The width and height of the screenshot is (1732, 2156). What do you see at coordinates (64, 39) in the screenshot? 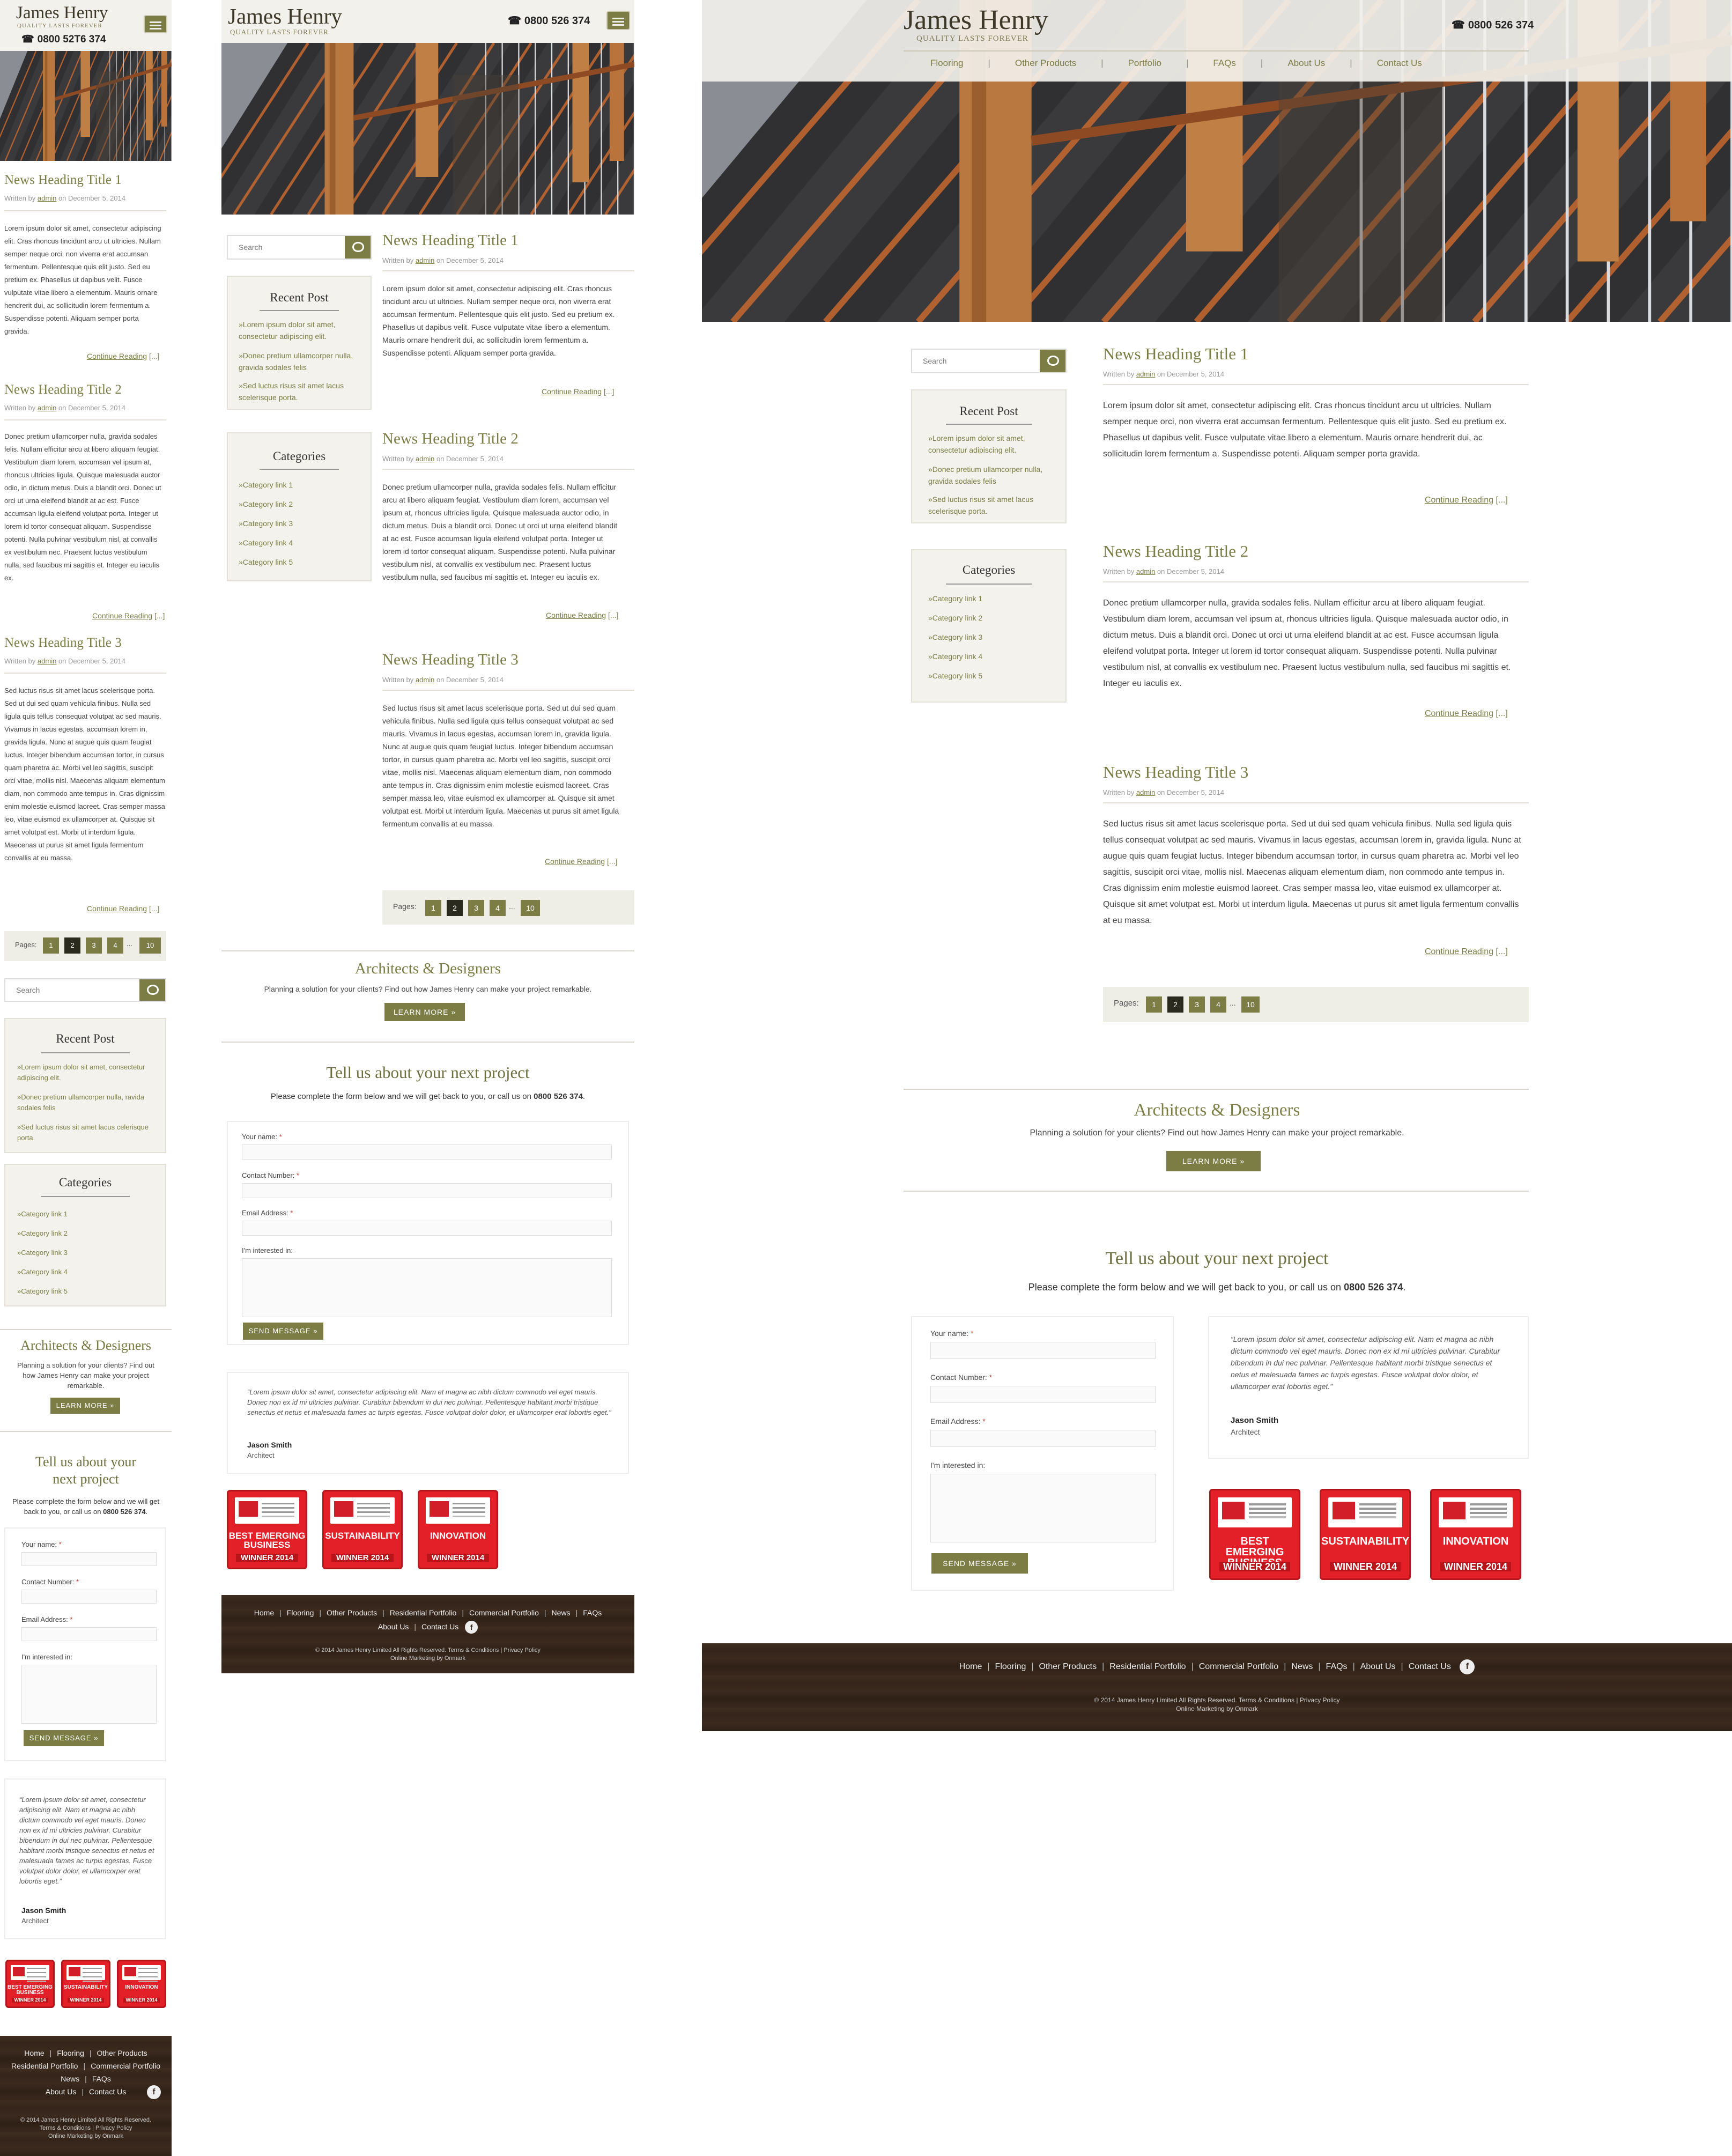
I see `phone-number: 0800 52T6 374` at bounding box center [64, 39].